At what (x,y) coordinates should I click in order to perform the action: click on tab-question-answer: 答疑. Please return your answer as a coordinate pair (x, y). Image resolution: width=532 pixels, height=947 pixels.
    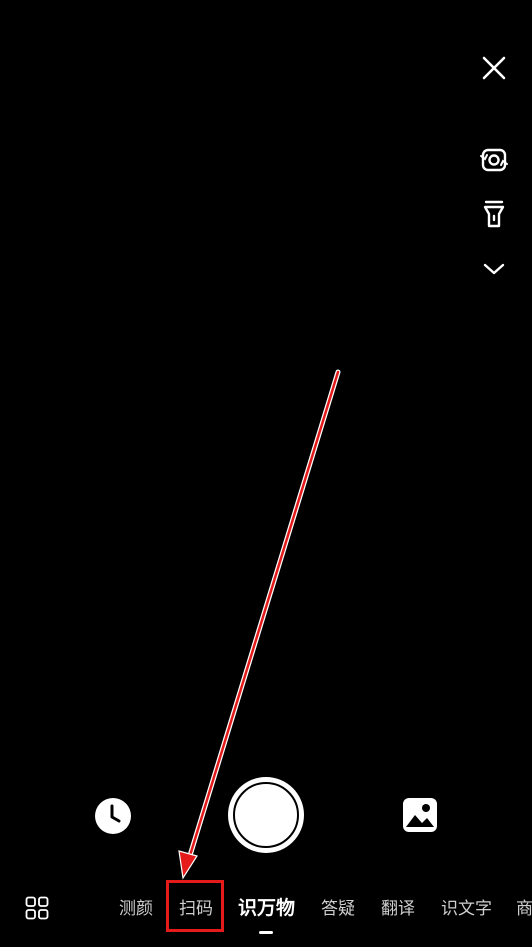
    Looking at the image, I should click on (338, 909).